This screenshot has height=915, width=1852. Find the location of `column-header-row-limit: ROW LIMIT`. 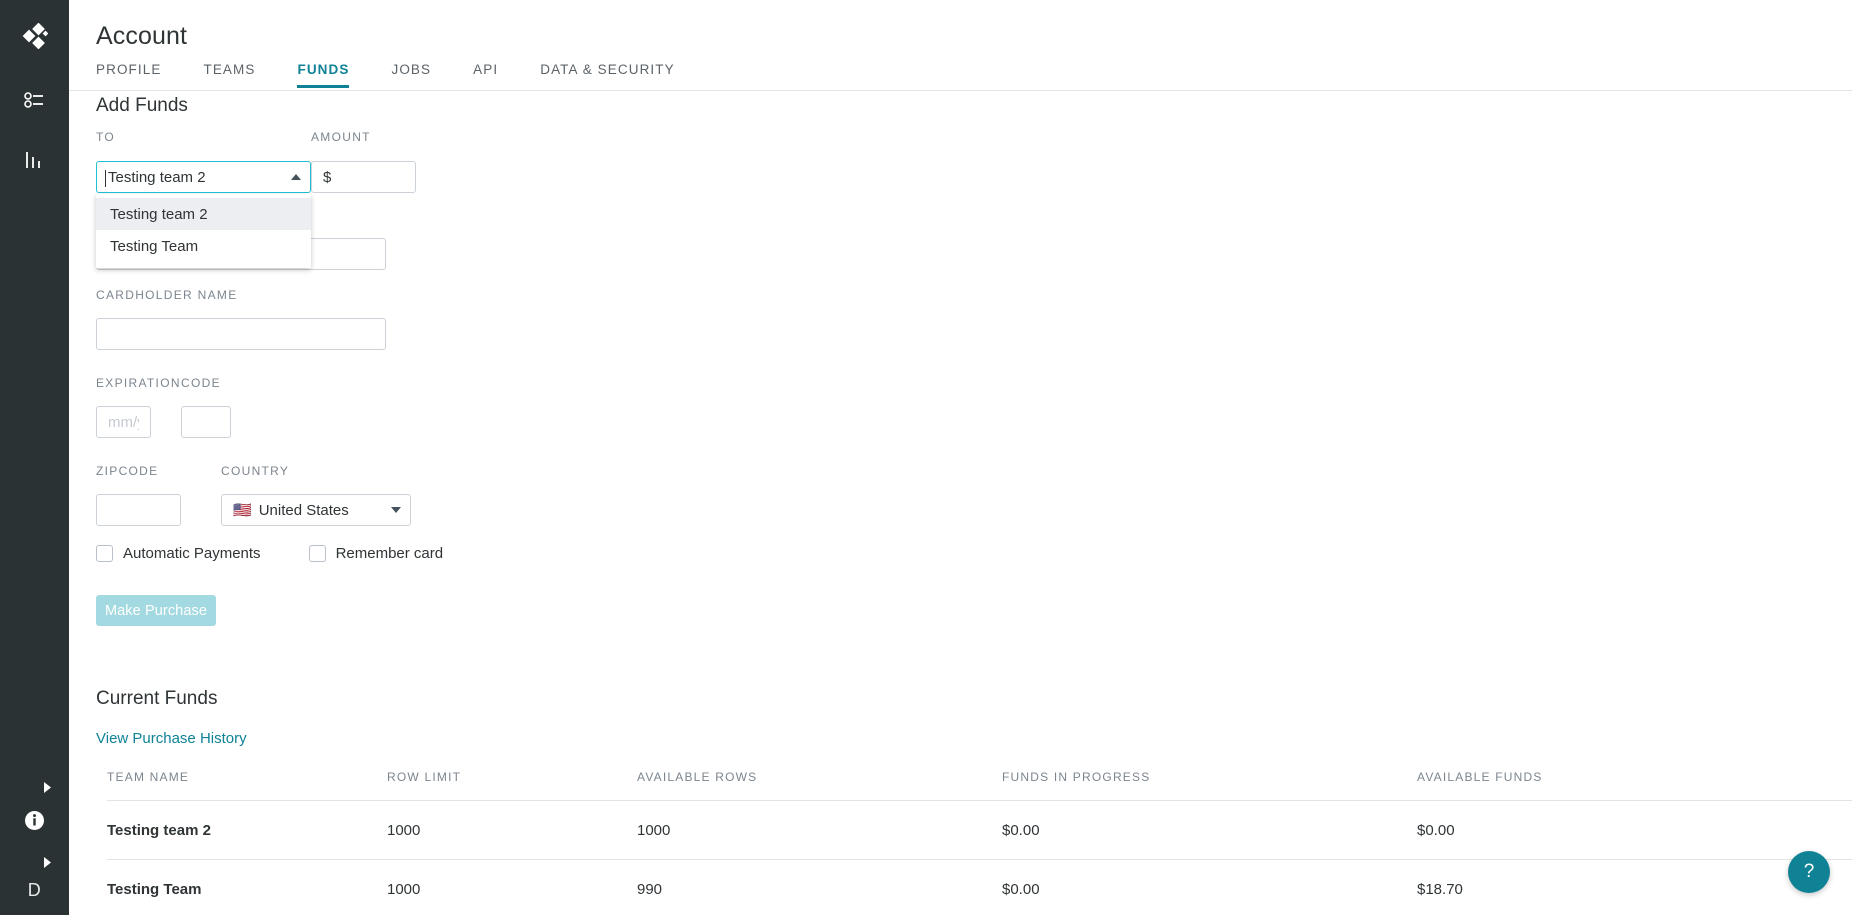

column-header-row-limit: ROW LIMIT is located at coordinates (512, 785).